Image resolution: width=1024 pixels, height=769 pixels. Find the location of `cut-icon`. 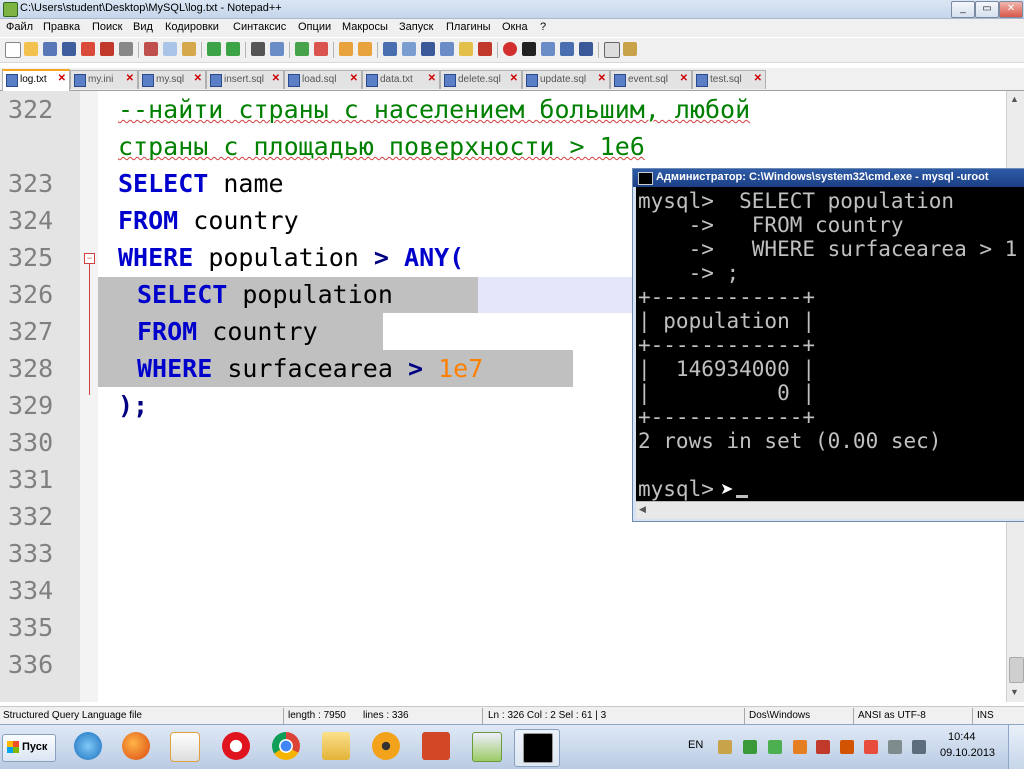

cut-icon is located at coordinates (151, 49).